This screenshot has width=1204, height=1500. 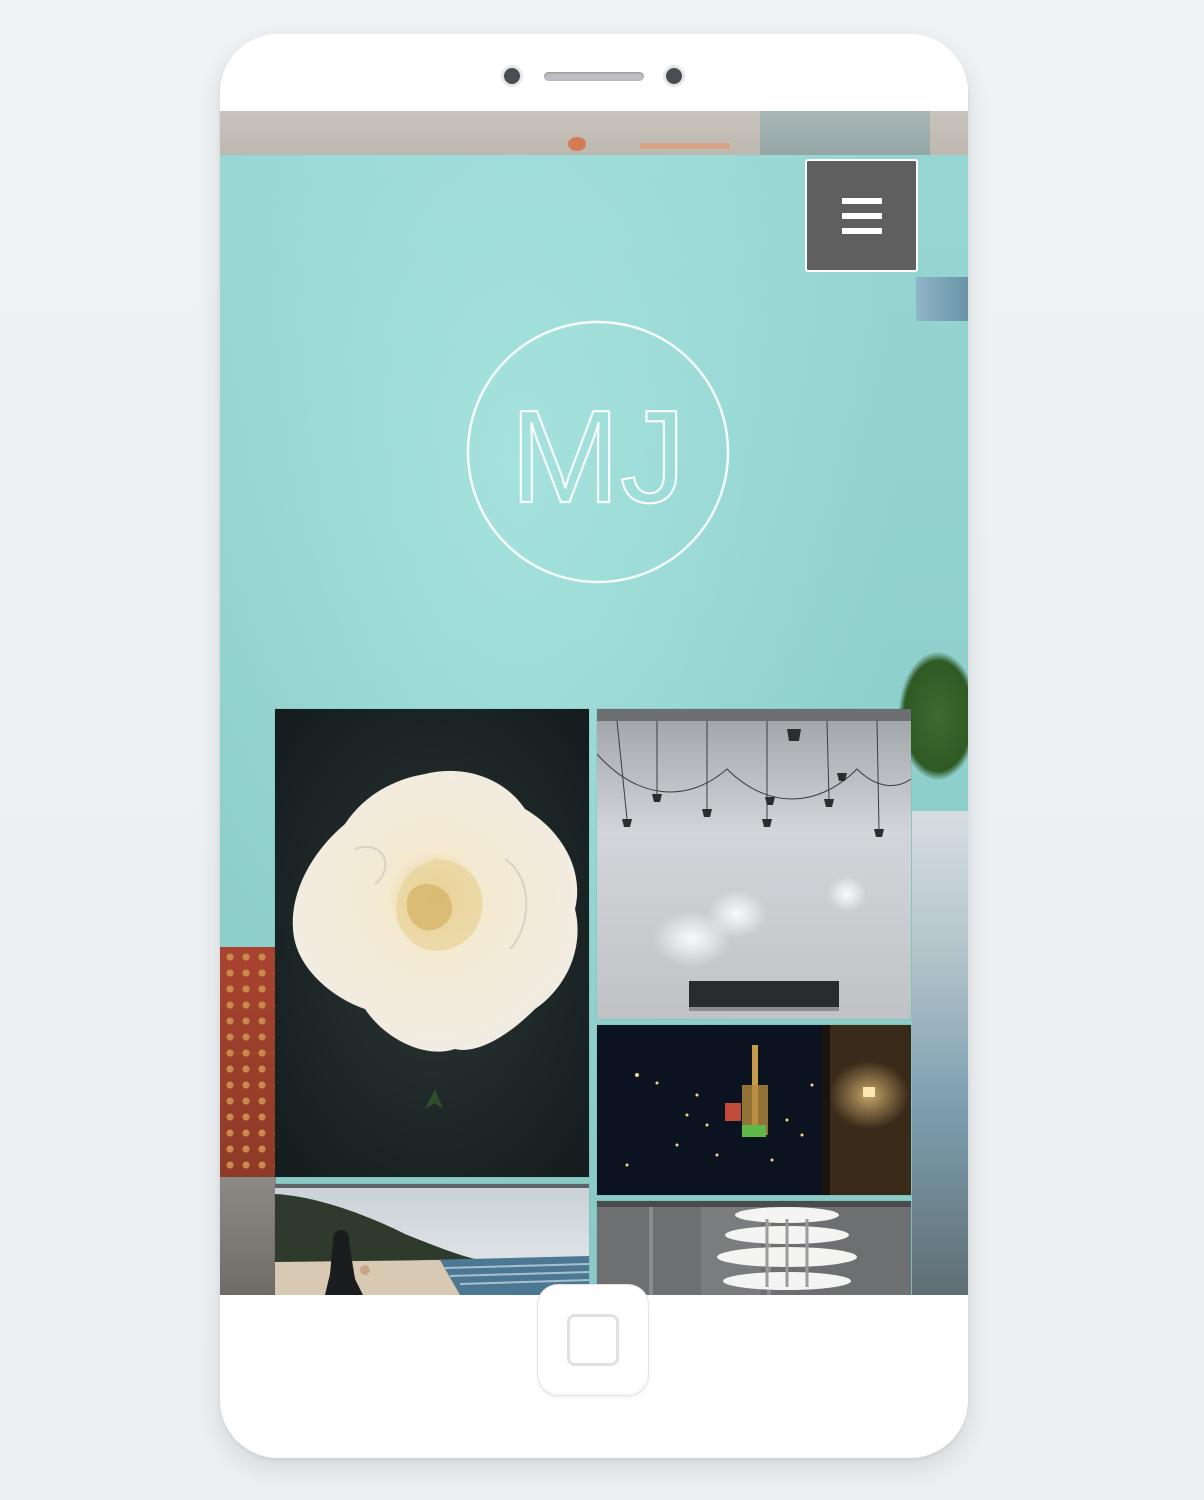 I want to click on gallery-tile-lamp, so click(x=754, y=1248).